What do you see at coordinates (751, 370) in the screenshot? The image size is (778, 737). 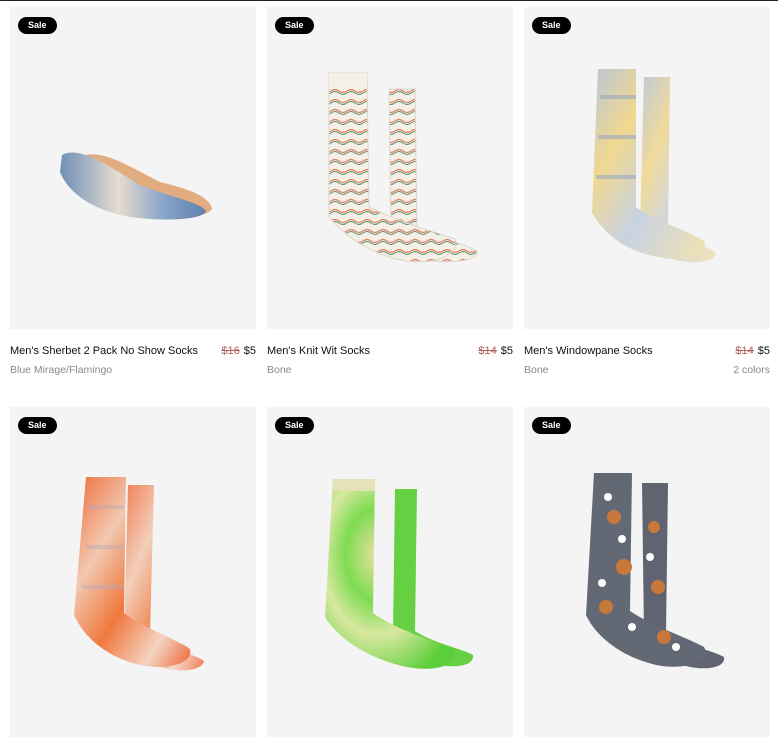 I see `color-count: 2 colors` at bounding box center [751, 370].